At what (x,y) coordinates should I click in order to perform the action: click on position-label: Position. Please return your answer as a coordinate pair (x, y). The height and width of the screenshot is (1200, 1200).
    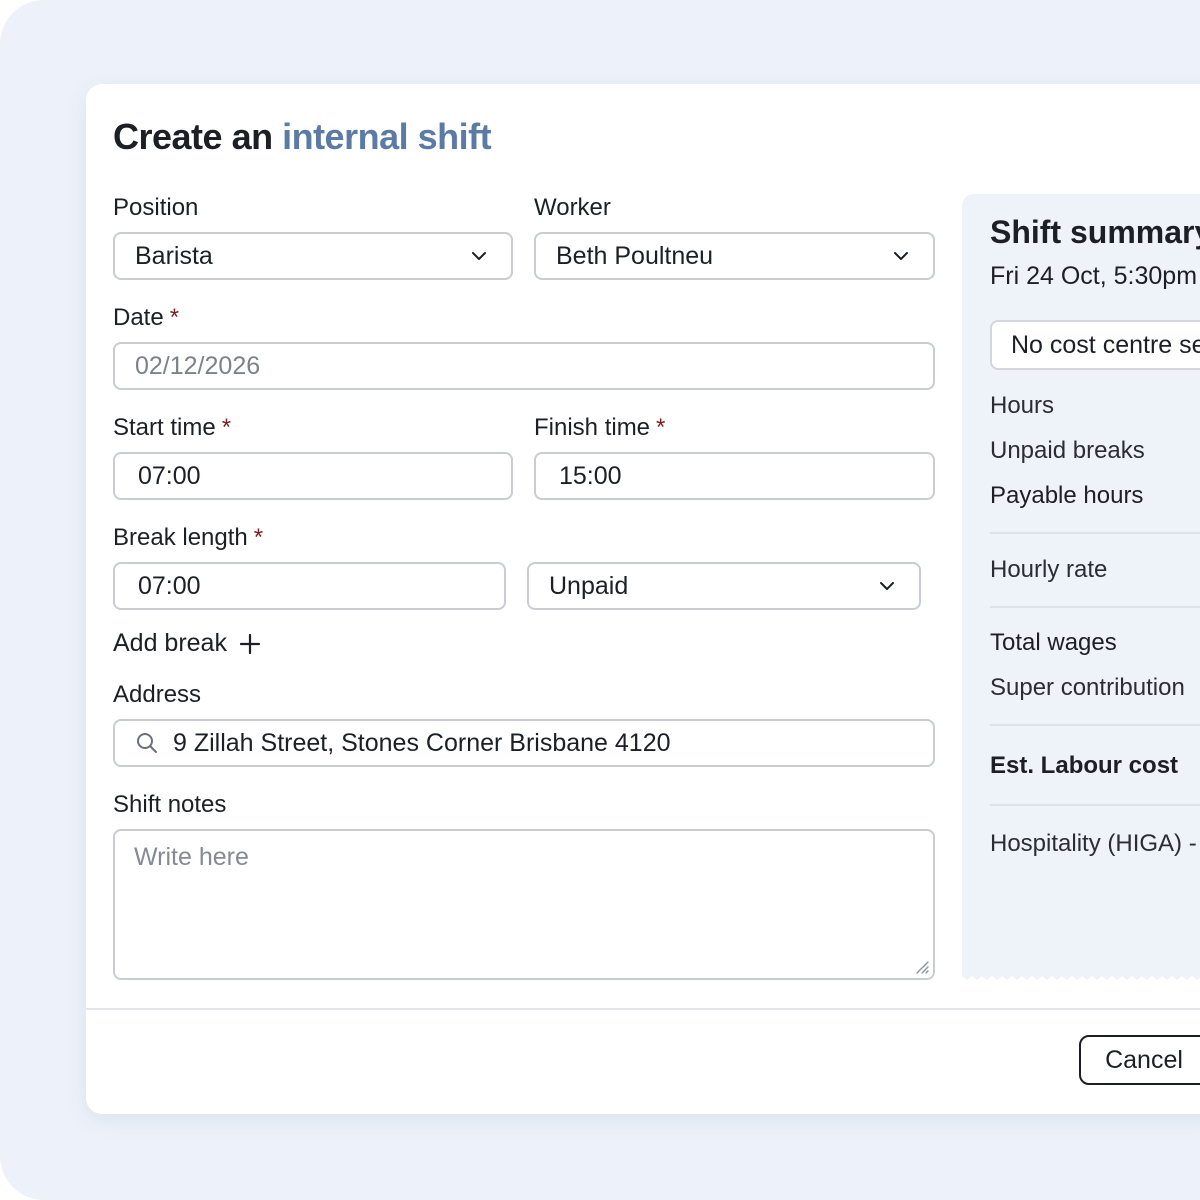
    Looking at the image, I should click on (156, 207).